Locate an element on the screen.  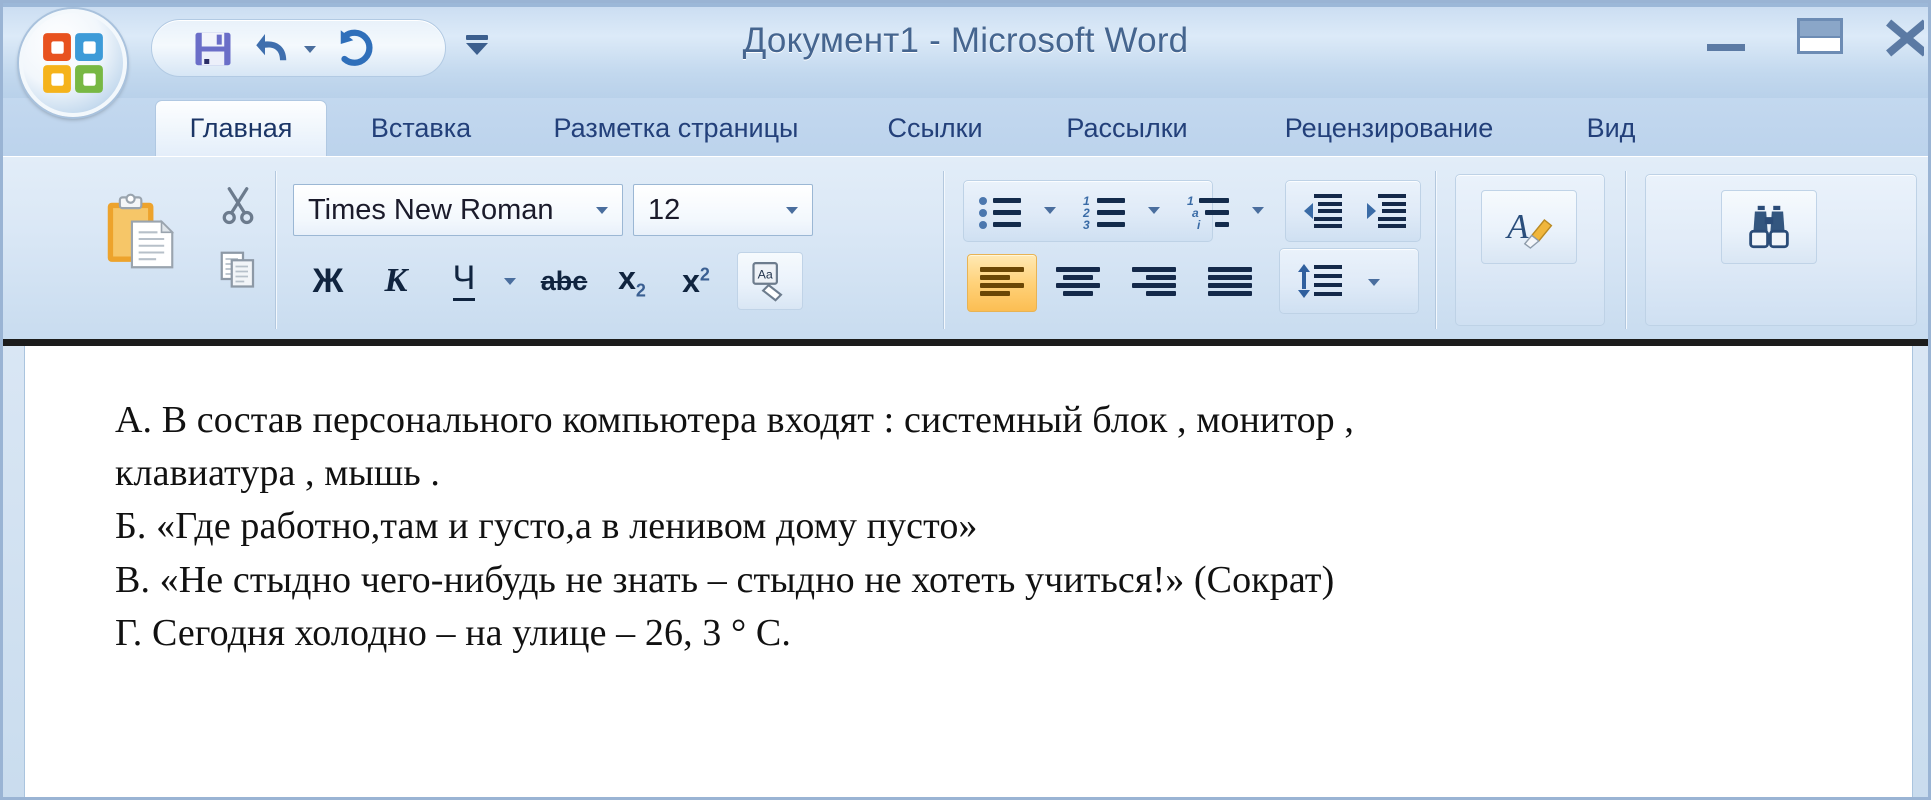
tab-review-label: Рецензирование is located at coordinates (1389, 127).